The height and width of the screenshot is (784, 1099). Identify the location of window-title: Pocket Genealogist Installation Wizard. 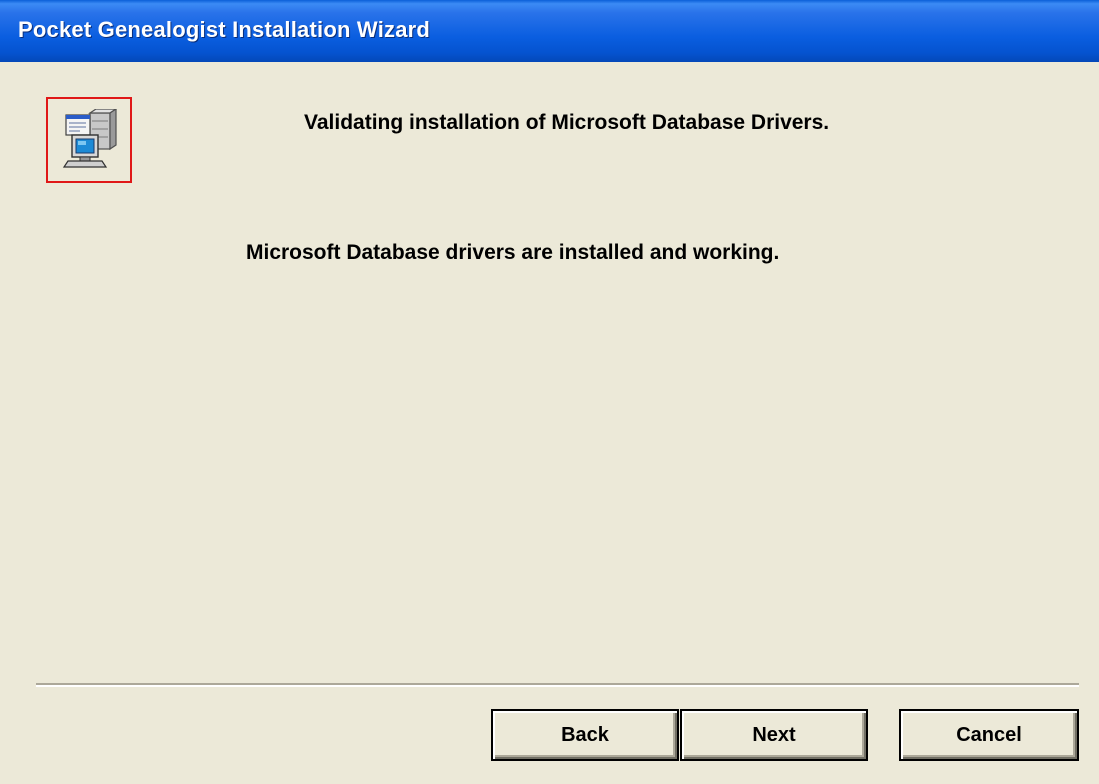
(224, 29).